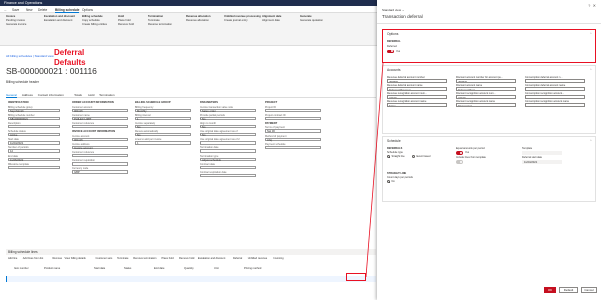 The image size is (601, 300). I want to click on lines-toolbar-button: Remove hold, so click(186, 258).